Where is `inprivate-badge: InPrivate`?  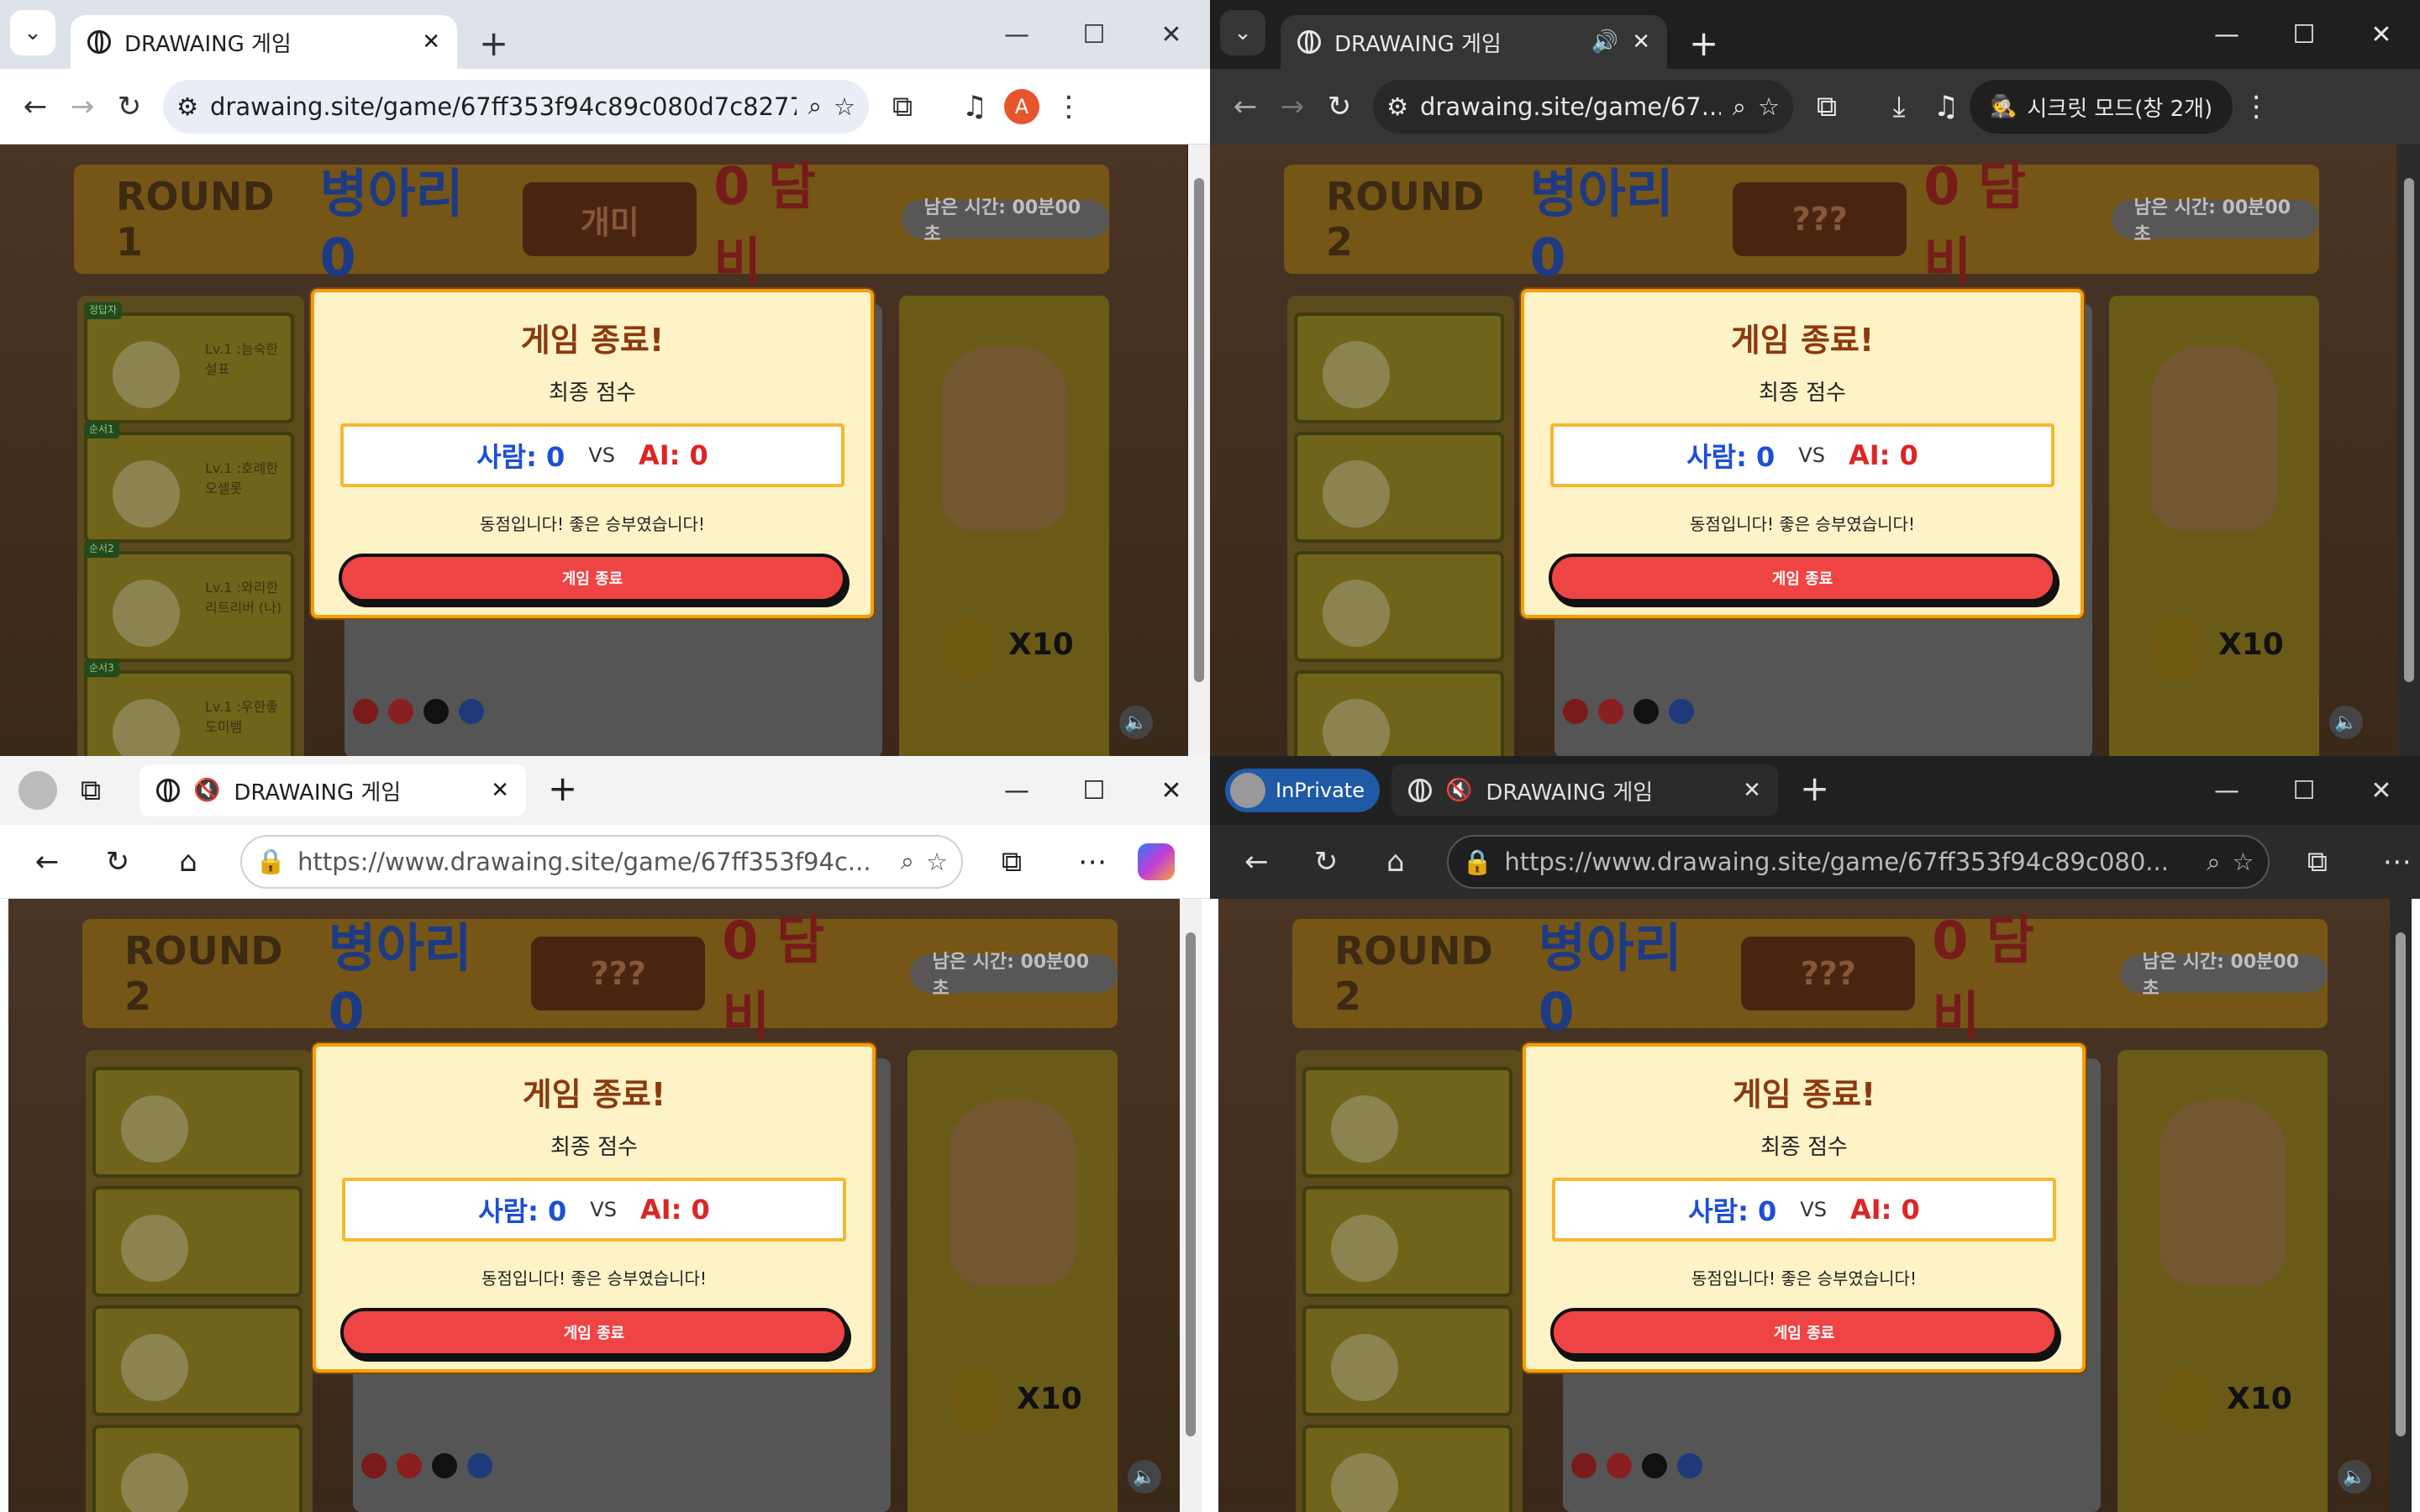
inprivate-badge: InPrivate is located at coordinates (1302, 790).